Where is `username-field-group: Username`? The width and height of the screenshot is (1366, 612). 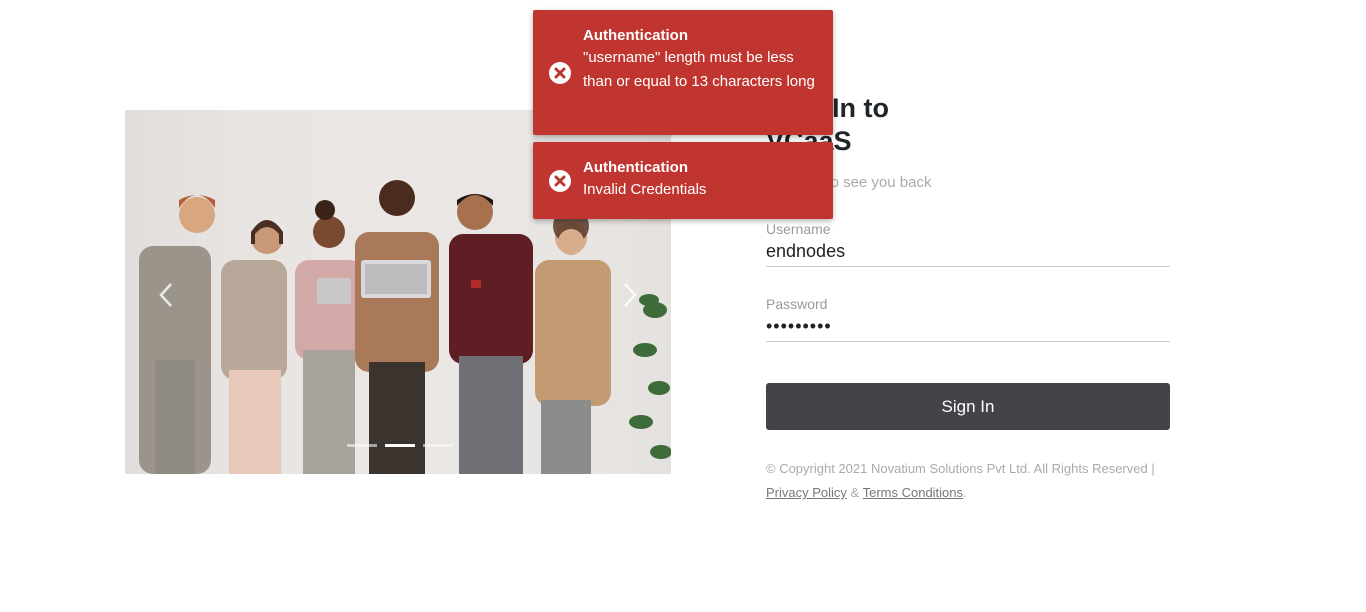
username-field-group: Username is located at coordinates (968, 244).